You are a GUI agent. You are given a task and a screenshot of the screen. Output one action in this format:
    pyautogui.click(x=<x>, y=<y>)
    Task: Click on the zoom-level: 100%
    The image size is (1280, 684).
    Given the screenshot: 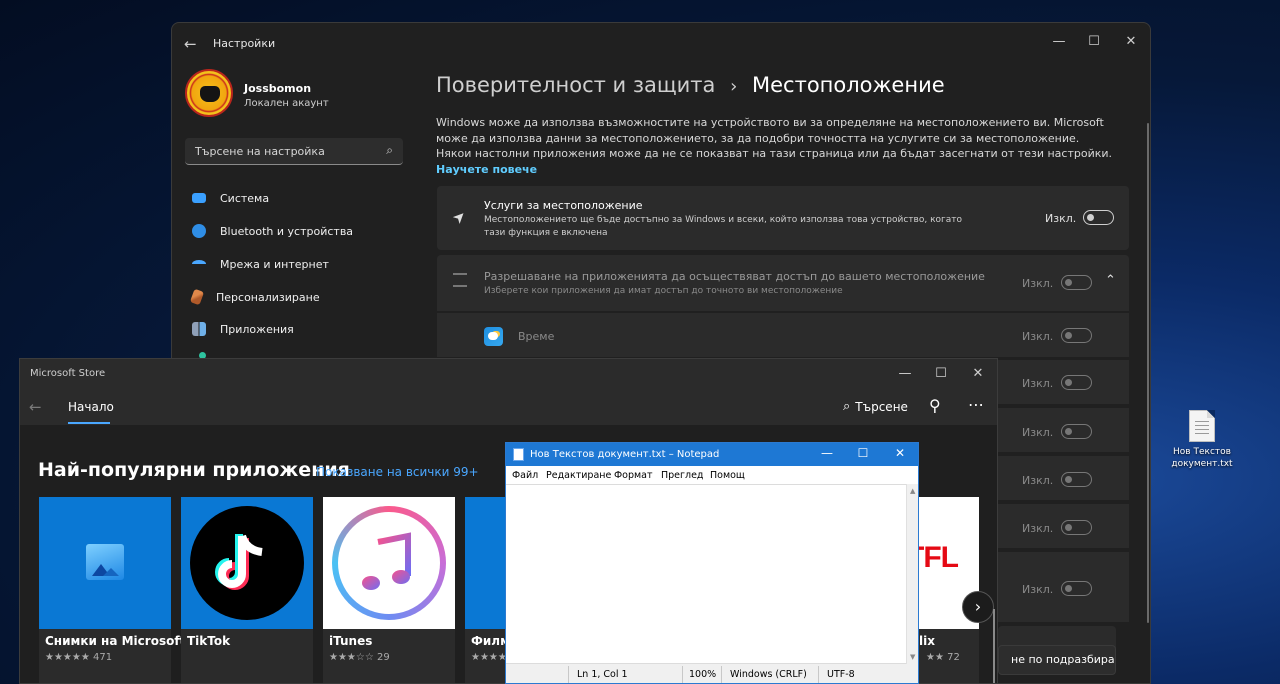 What is the action you would take?
    pyautogui.click(x=703, y=674)
    